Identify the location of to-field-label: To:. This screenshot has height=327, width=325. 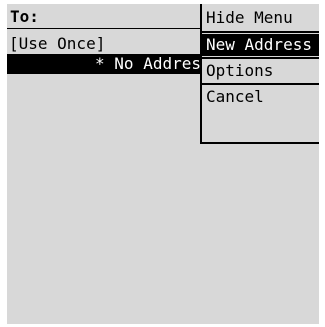
(24, 16).